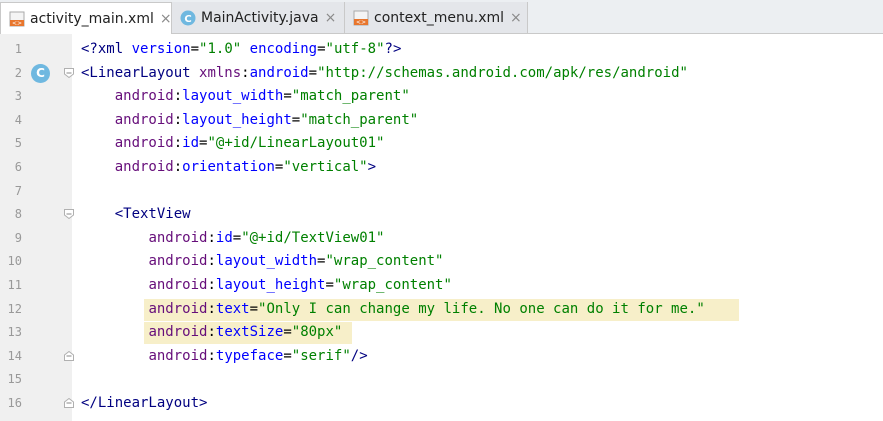 Image resolution: width=883 pixels, height=421 pixels. What do you see at coordinates (211, 333) in the screenshot?
I see `code-line: android:textSize="80px"` at bounding box center [211, 333].